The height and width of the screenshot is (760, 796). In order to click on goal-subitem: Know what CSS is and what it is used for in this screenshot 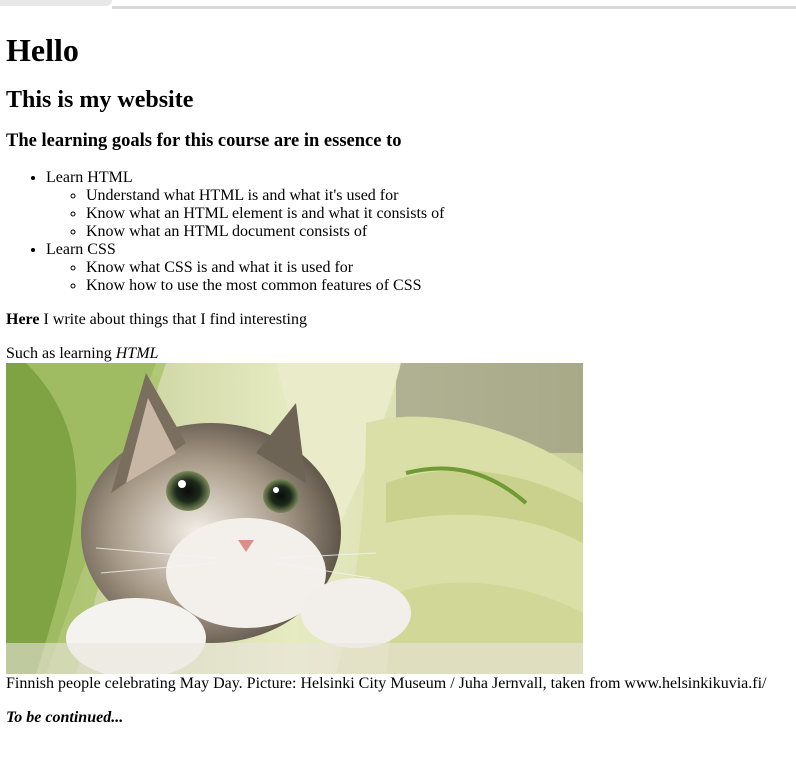, I will do `click(436, 268)`.